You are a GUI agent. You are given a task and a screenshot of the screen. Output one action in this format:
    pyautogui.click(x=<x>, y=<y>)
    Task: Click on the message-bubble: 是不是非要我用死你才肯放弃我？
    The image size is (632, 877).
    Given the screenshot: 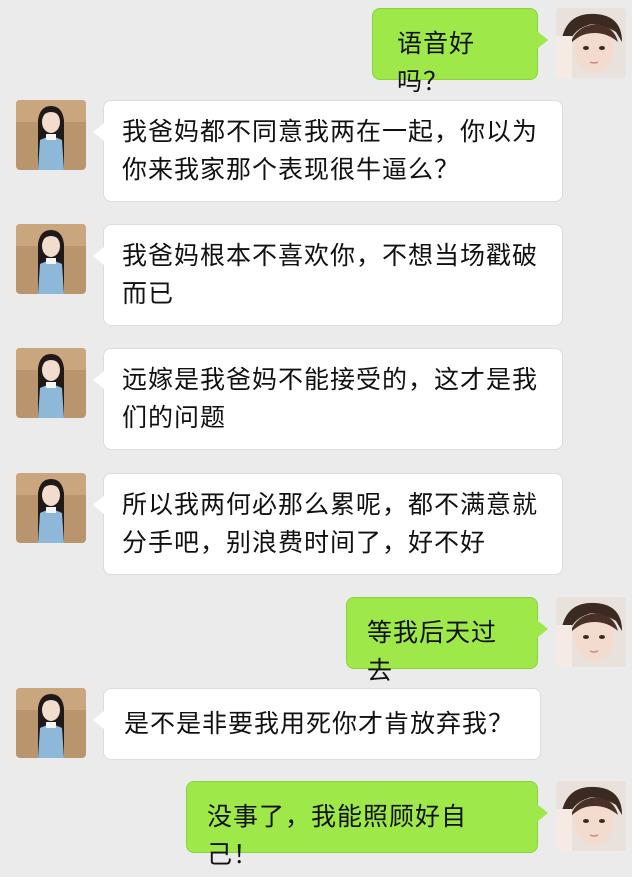 What is the action you would take?
    pyautogui.click(x=317, y=724)
    